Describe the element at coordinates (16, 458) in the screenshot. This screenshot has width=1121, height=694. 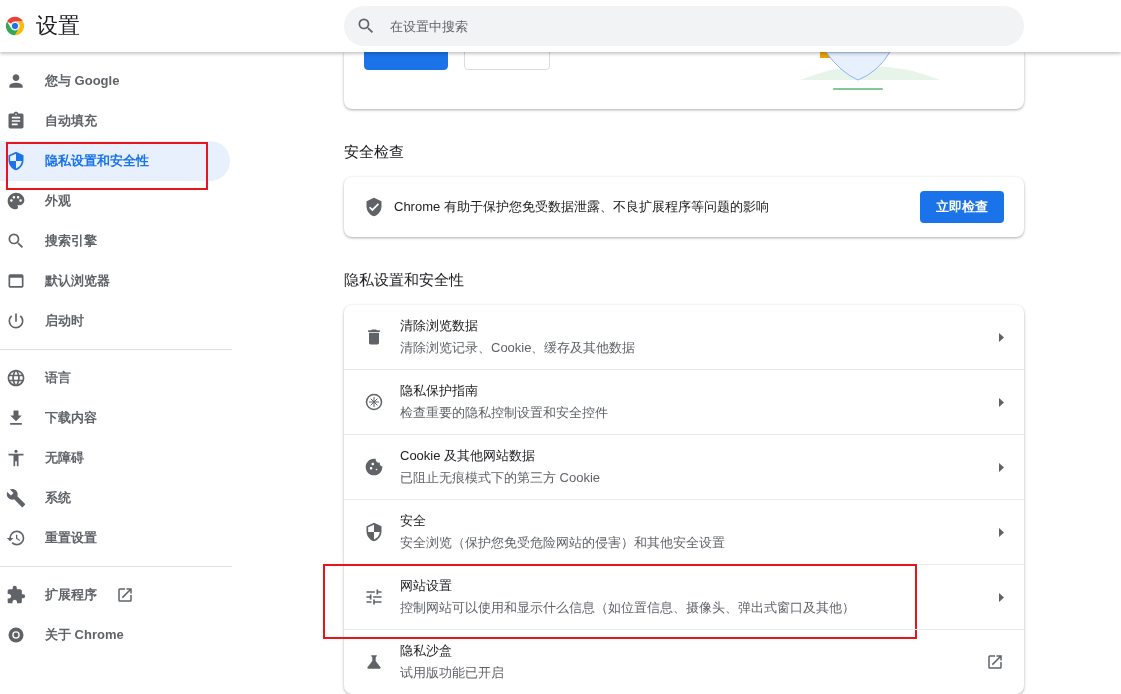
I see `accessibility-icon` at that location.